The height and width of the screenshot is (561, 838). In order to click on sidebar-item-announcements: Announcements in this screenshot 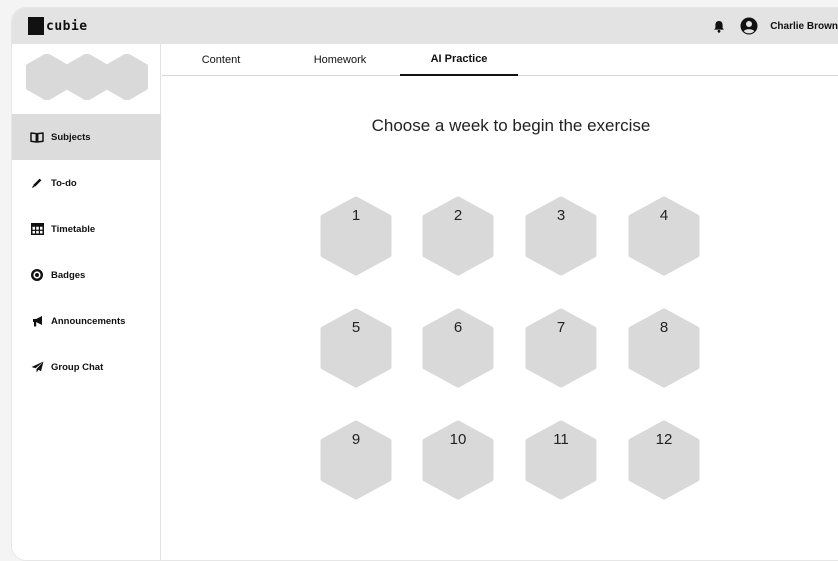, I will do `click(86, 321)`.